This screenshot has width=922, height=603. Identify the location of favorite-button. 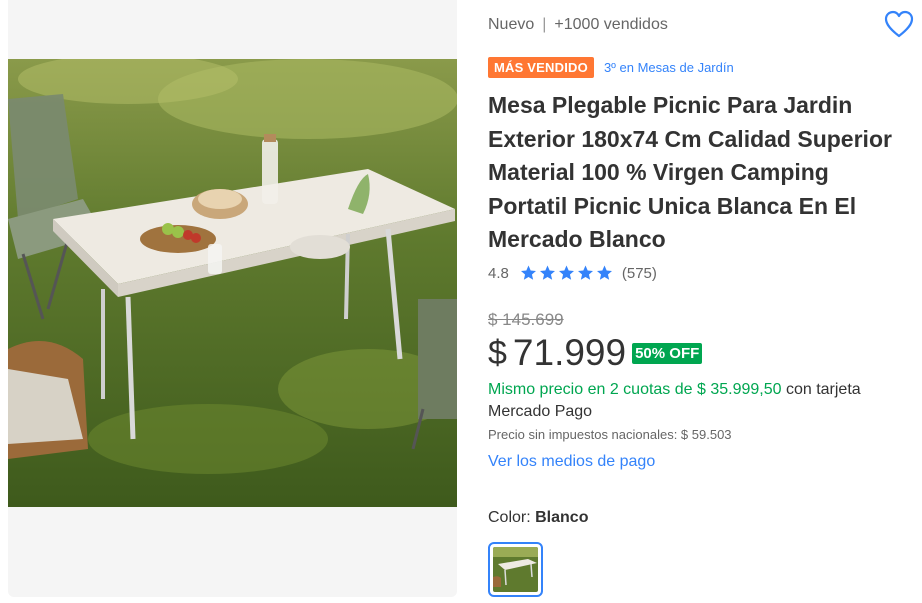
(899, 24).